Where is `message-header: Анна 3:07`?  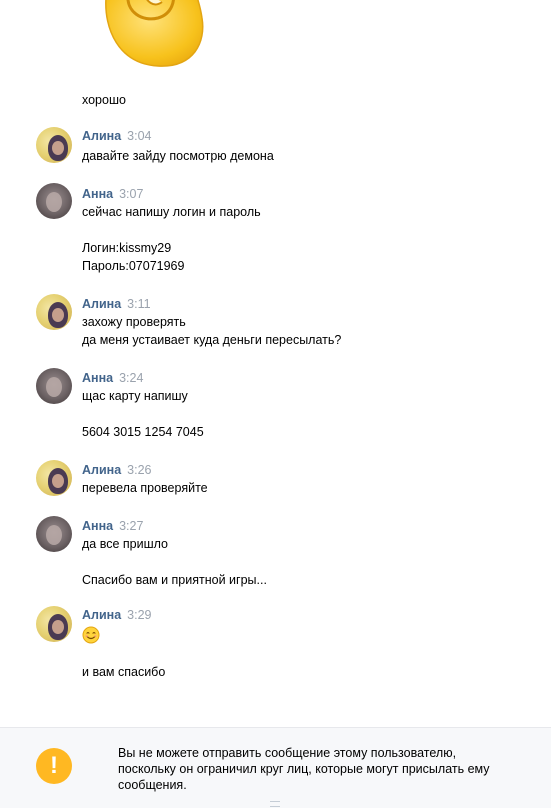 message-header: Анна 3:07 is located at coordinates (112, 194).